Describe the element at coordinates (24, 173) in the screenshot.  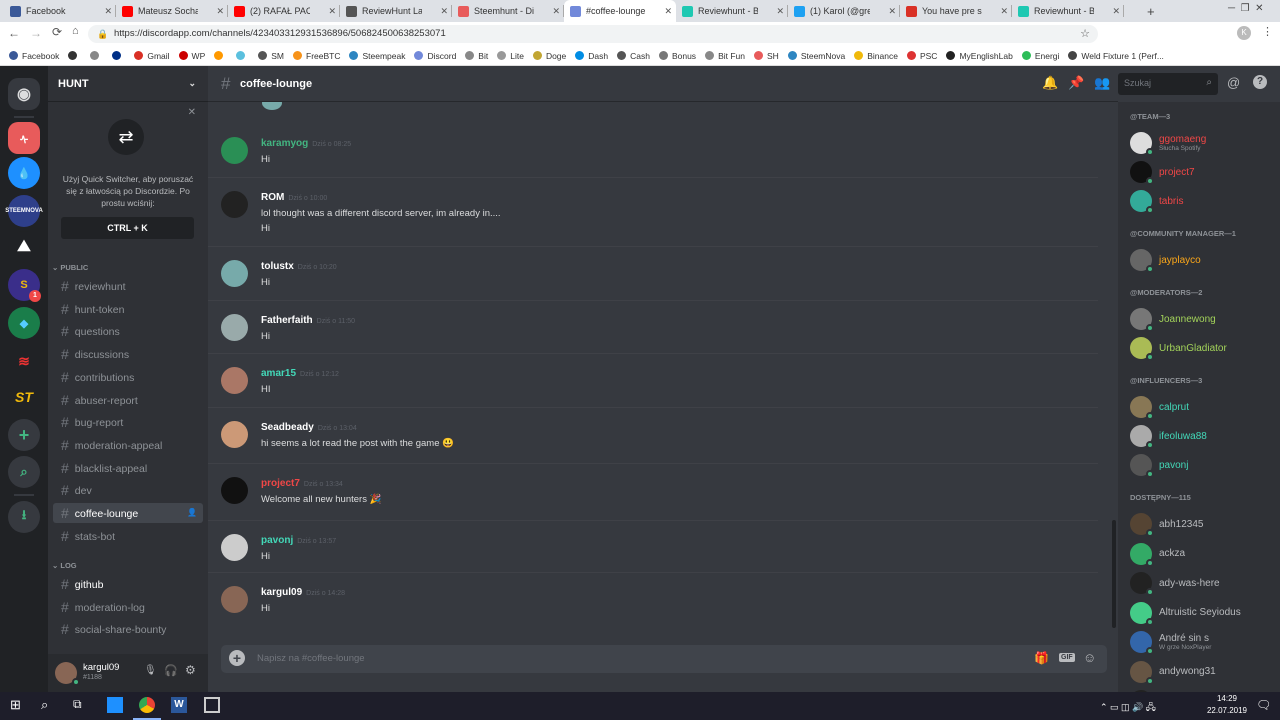
I see `droplet-server-icon: 💧` at that location.